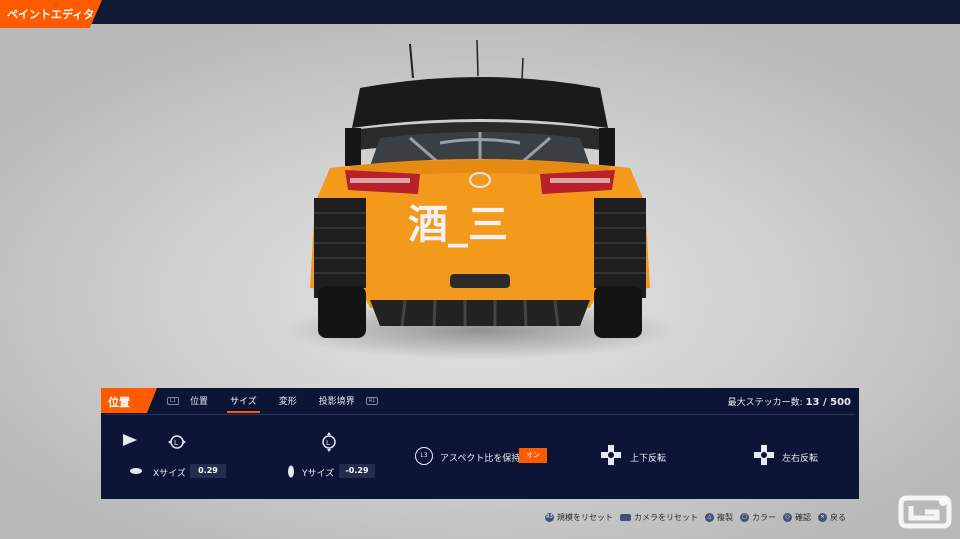 The width and height of the screenshot is (960, 539). Describe the element at coordinates (611, 455) in the screenshot. I see `dpad-vertical-icon` at that location.